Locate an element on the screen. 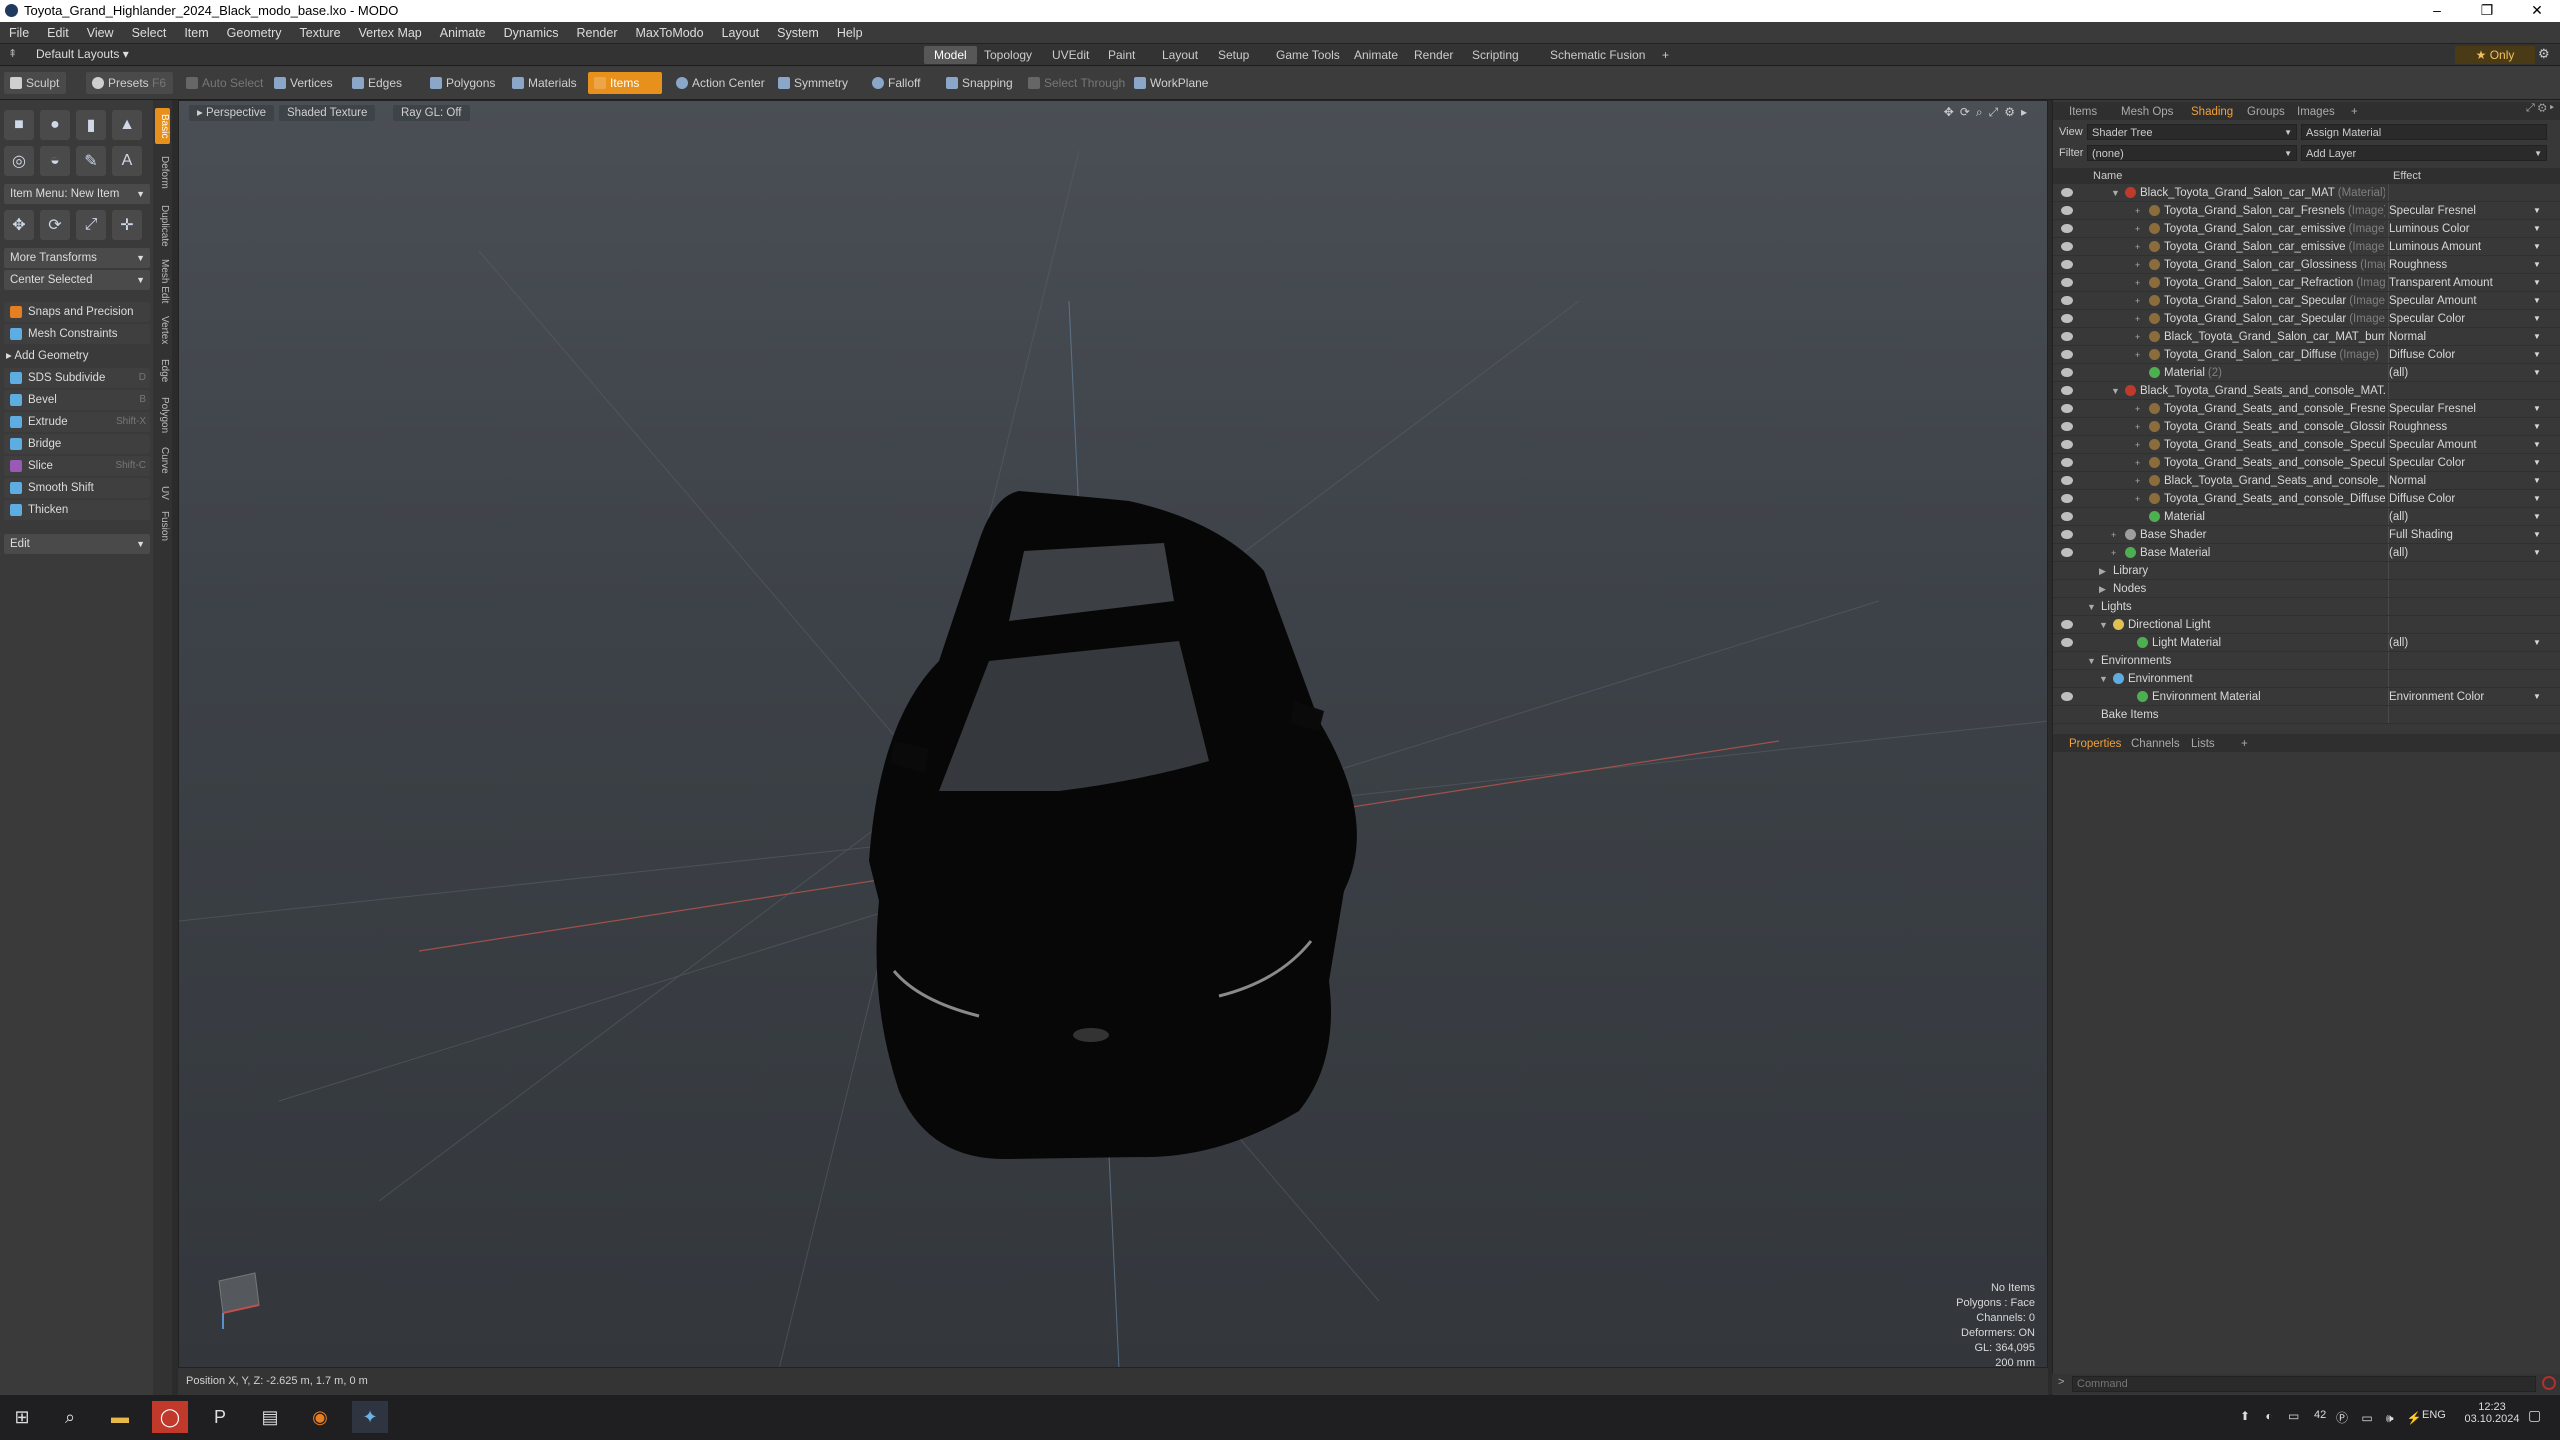 The image size is (2560, 1440). layer-effect: (all) is located at coordinates (2464, 373).